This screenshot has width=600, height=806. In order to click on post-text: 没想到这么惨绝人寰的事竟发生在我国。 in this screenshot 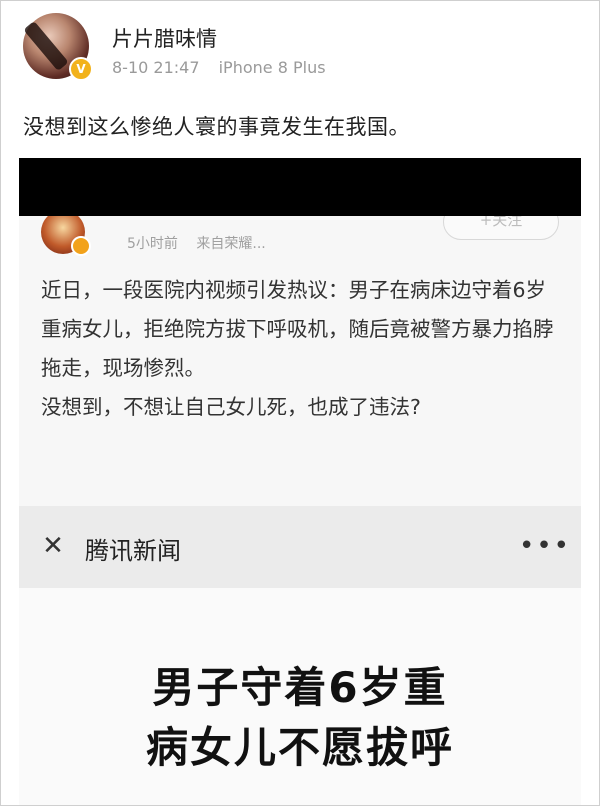, I will do `click(216, 127)`.